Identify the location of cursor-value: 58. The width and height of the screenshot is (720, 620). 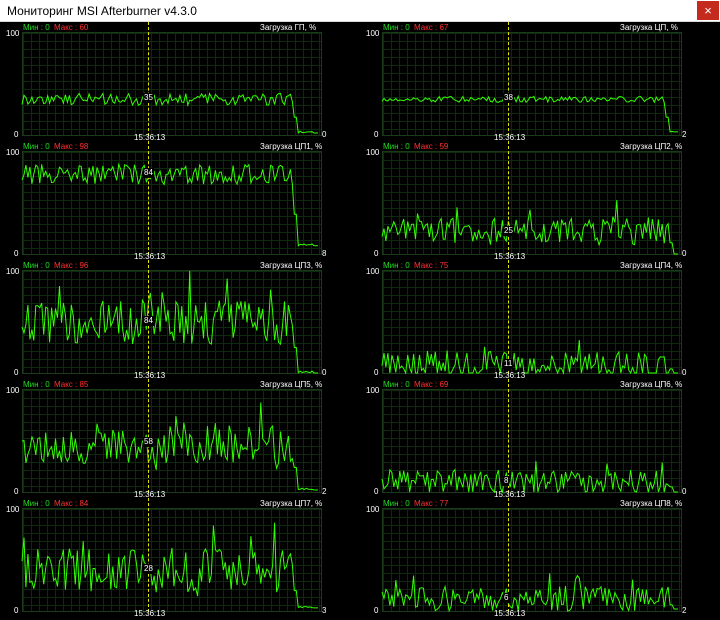
(148, 442).